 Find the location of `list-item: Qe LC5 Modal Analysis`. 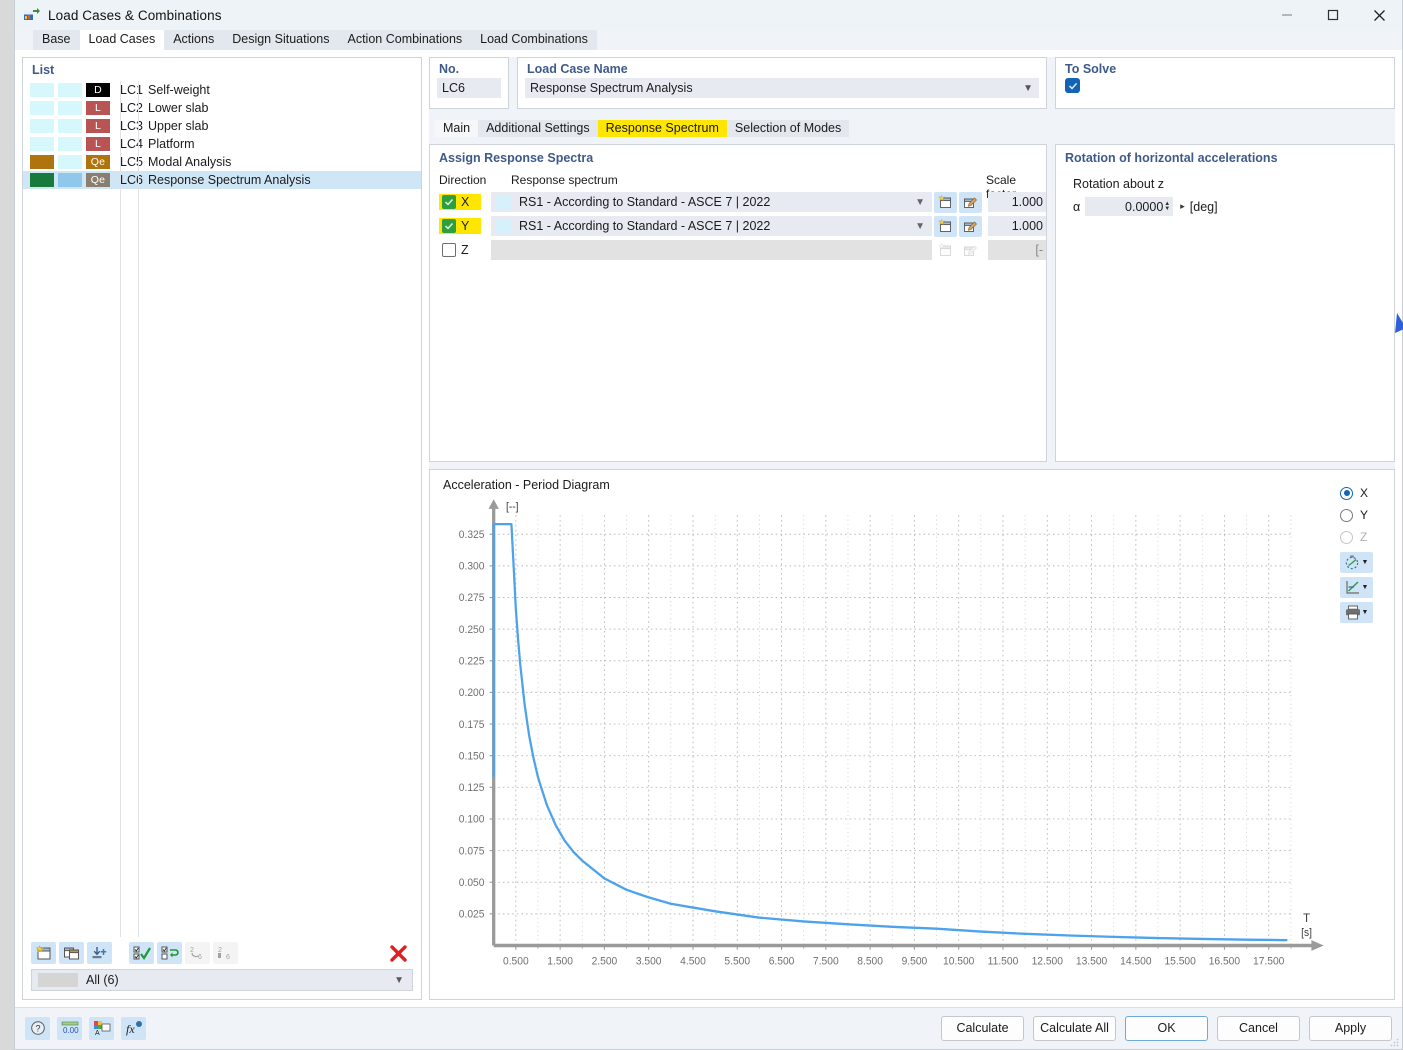

list-item: Qe LC5 Modal Analysis is located at coordinates (222, 162).